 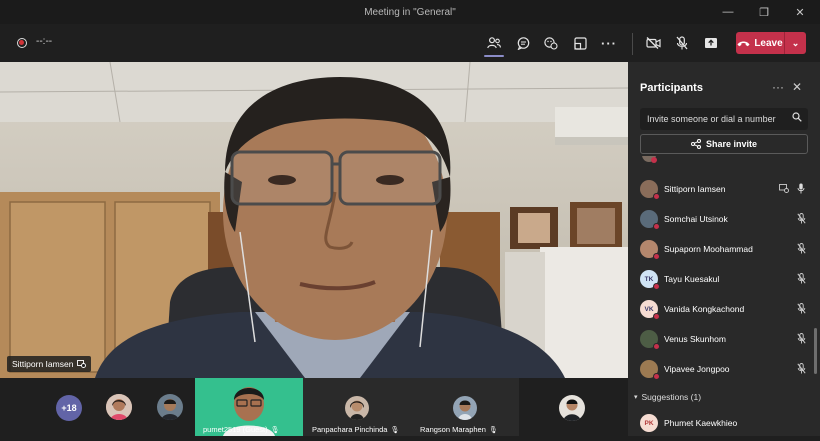 What do you see at coordinates (731, 144) in the screenshot?
I see `share-invite-label: Share invite` at bounding box center [731, 144].